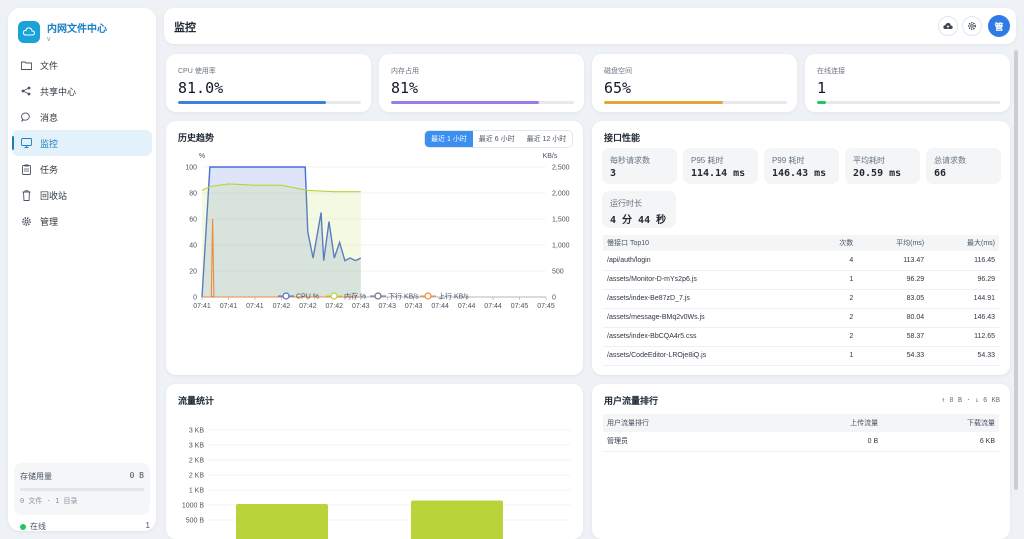  Describe the element at coordinates (893, 261) in the screenshot. I see `avg-cell: 113.47` at that location.